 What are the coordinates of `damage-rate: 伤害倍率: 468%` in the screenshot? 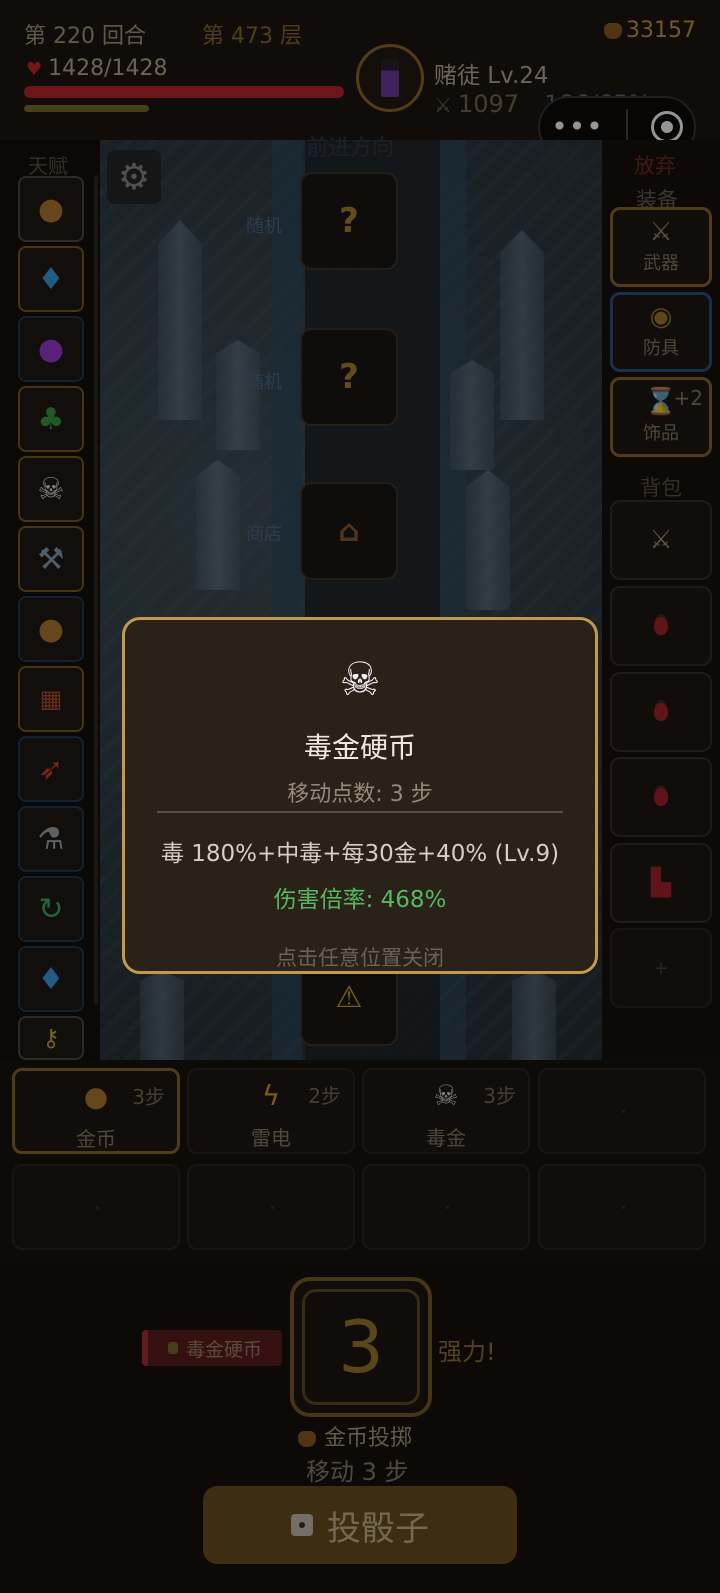 It's located at (360, 900).